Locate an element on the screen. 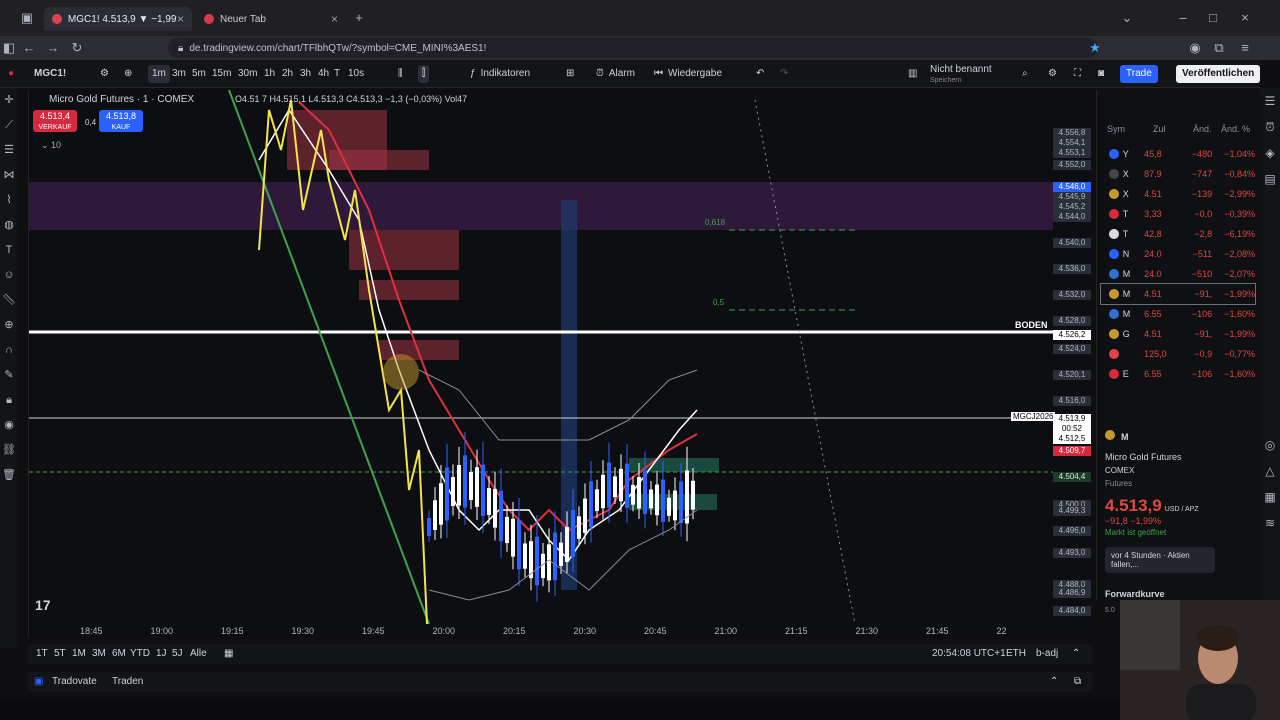  ruler-icon: 📏︎ is located at coordinates (9, 300).